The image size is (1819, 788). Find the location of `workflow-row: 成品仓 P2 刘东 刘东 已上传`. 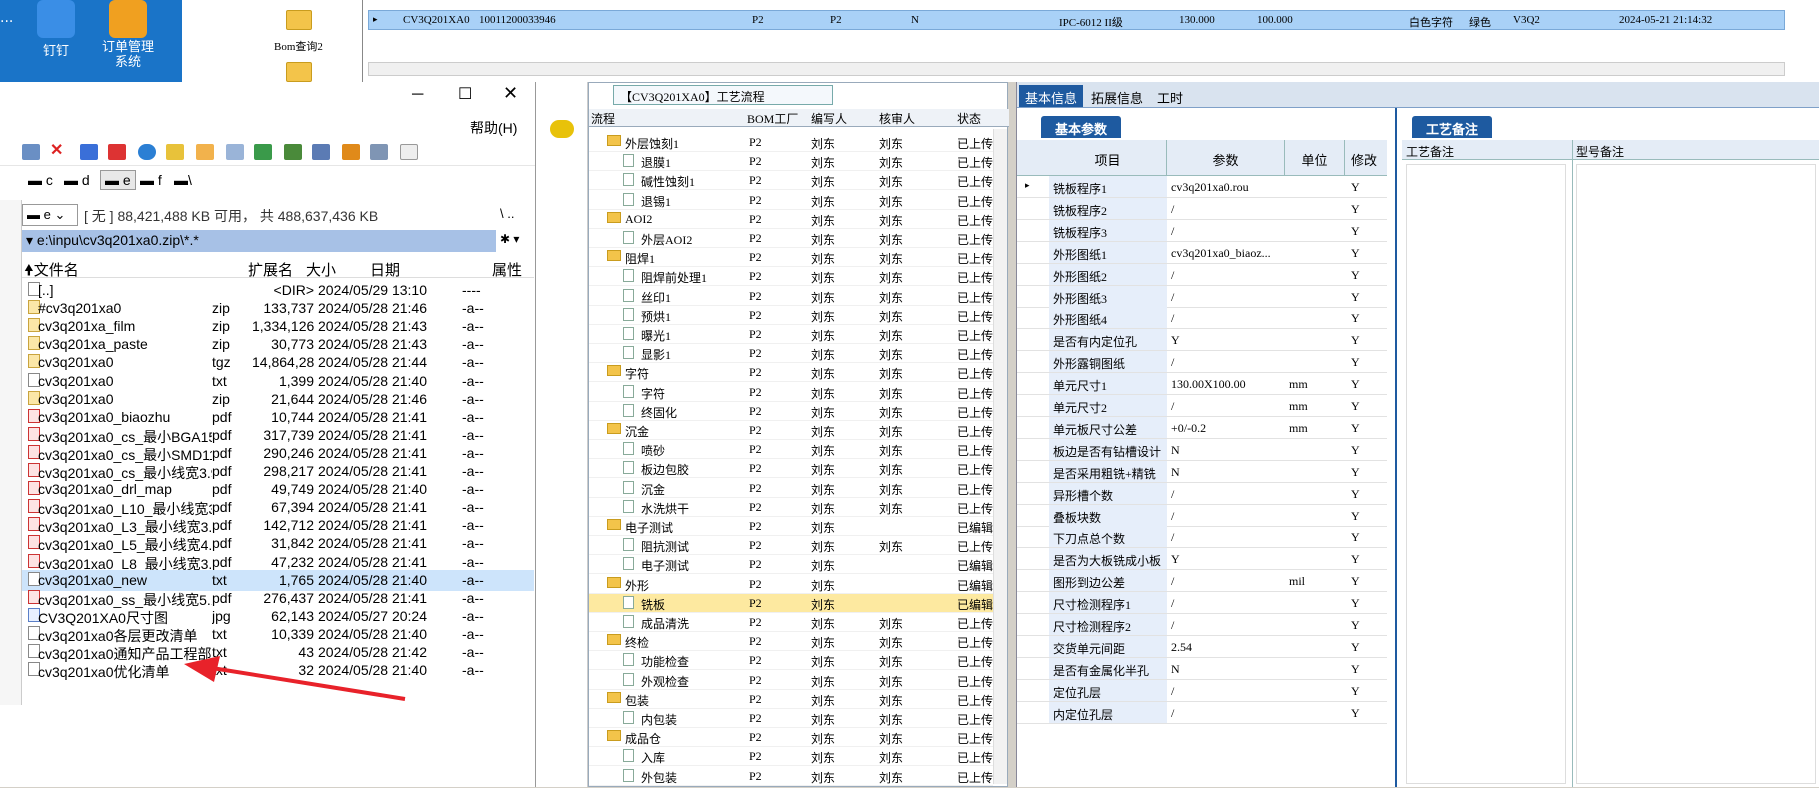

workflow-row: 成品仓 P2 刘东 刘东 已上传 is located at coordinates (791, 738).